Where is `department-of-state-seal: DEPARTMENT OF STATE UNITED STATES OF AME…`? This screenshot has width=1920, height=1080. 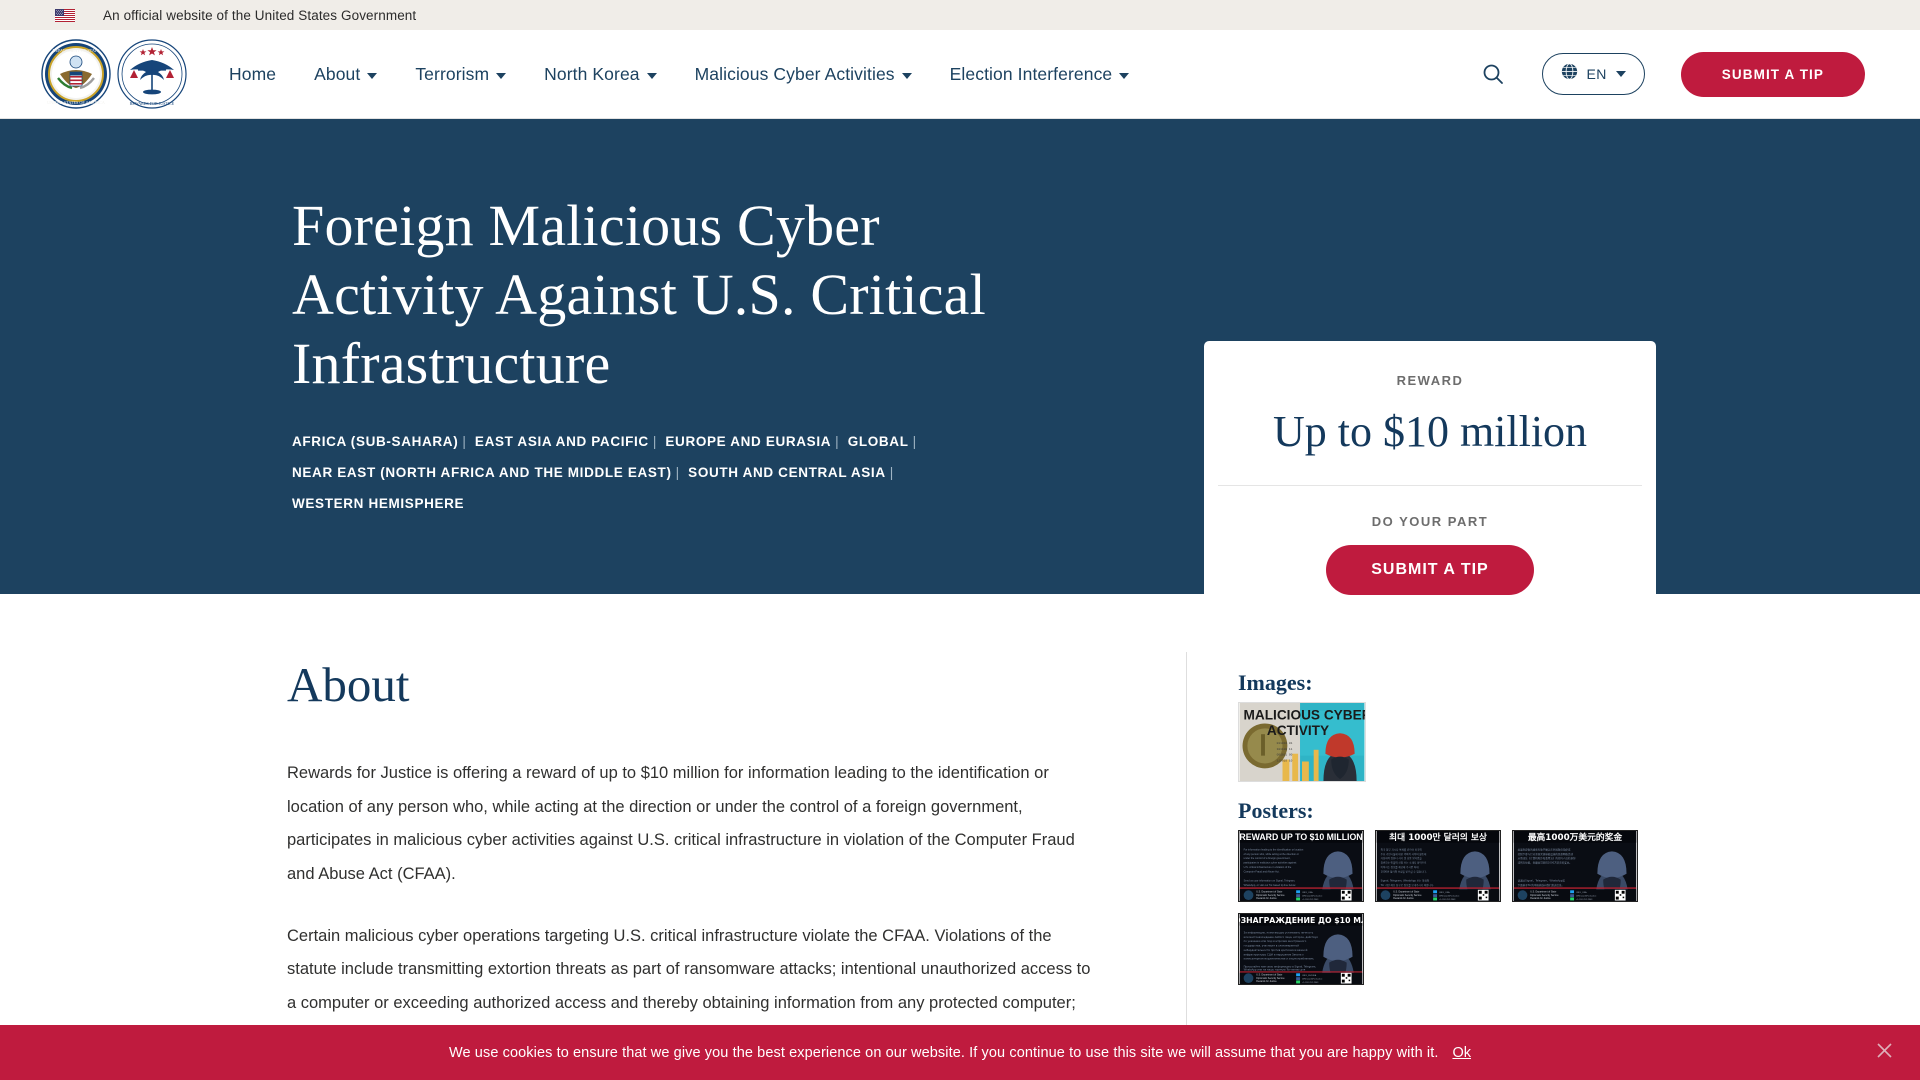 department-of-state-seal: DEPARTMENT OF STATE UNITED STATES OF AME… is located at coordinates (76, 74).